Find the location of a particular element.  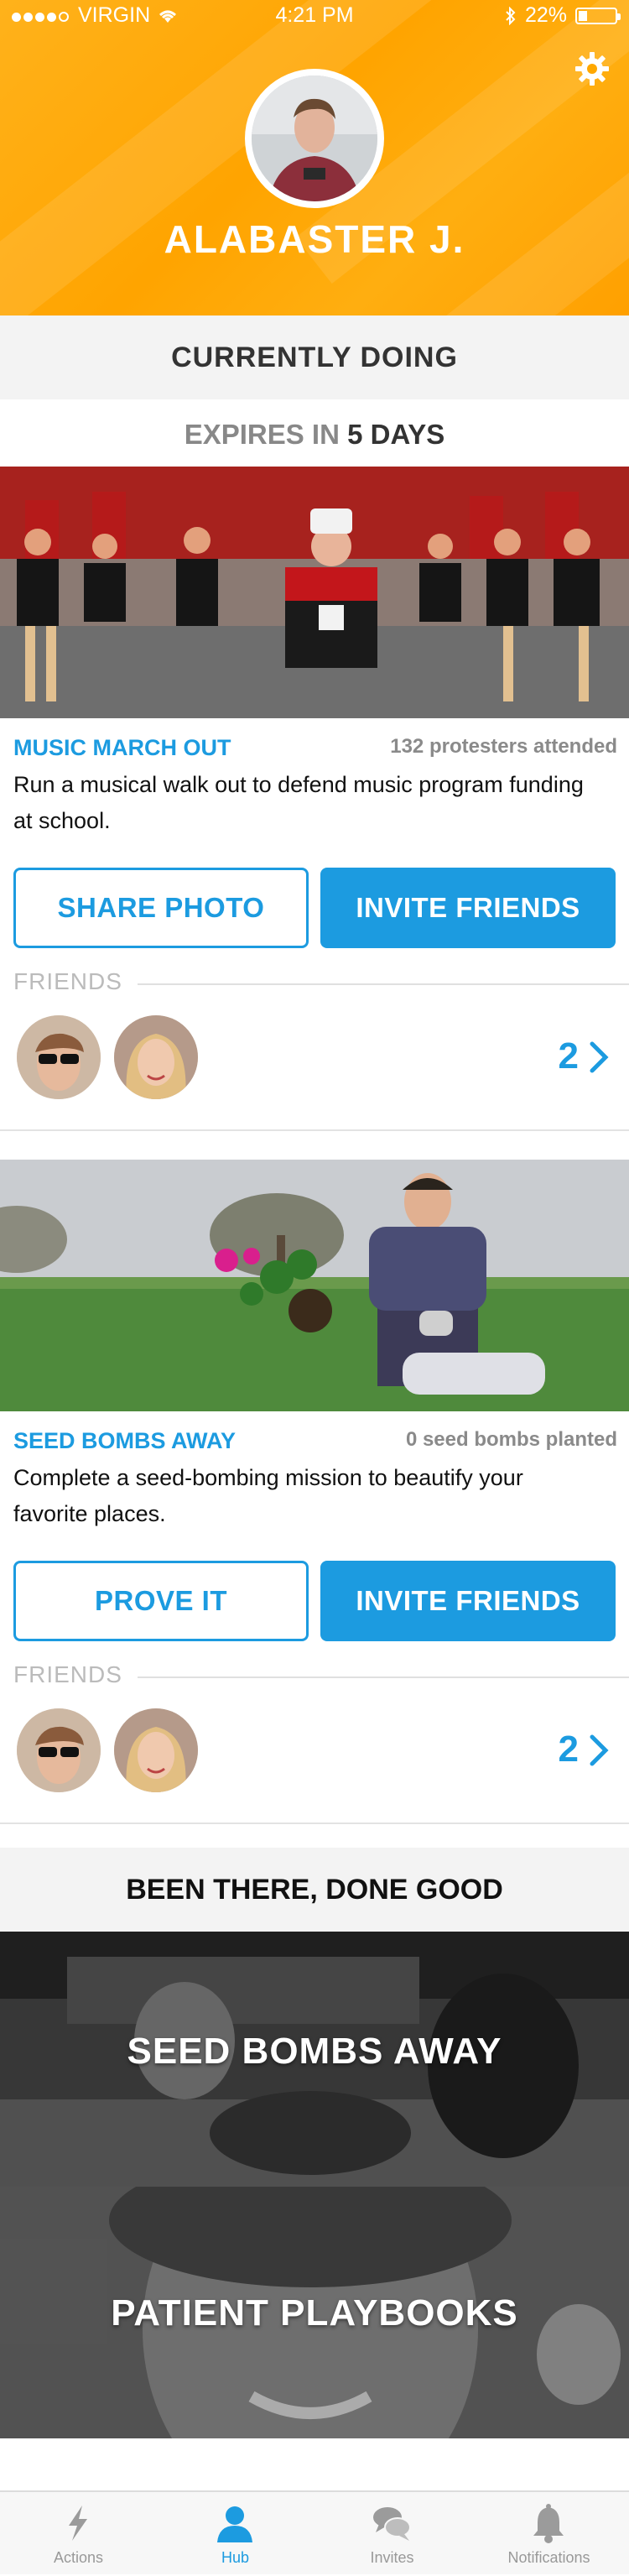

prove-it-button: PROVE IT is located at coordinates (161, 1601).